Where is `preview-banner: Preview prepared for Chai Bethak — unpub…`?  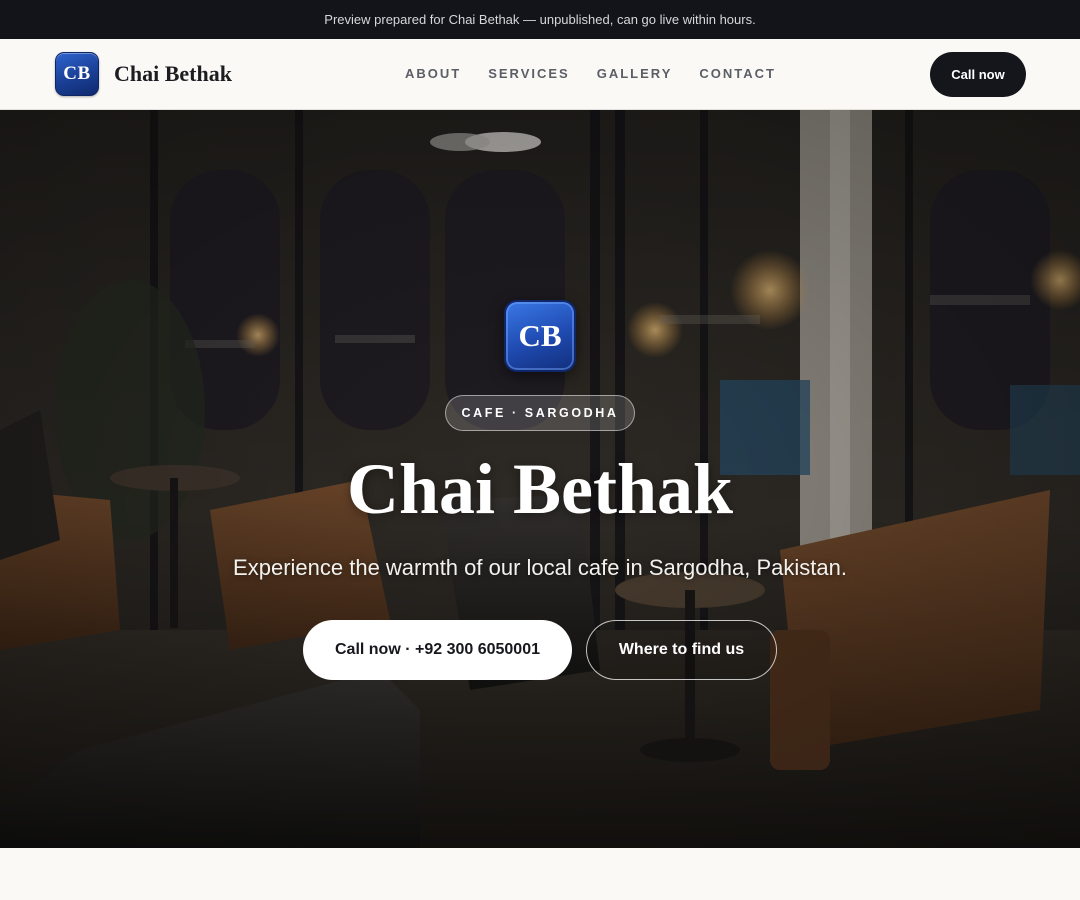
preview-banner: Preview prepared for Chai Bethak — unpub… is located at coordinates (540, 19).